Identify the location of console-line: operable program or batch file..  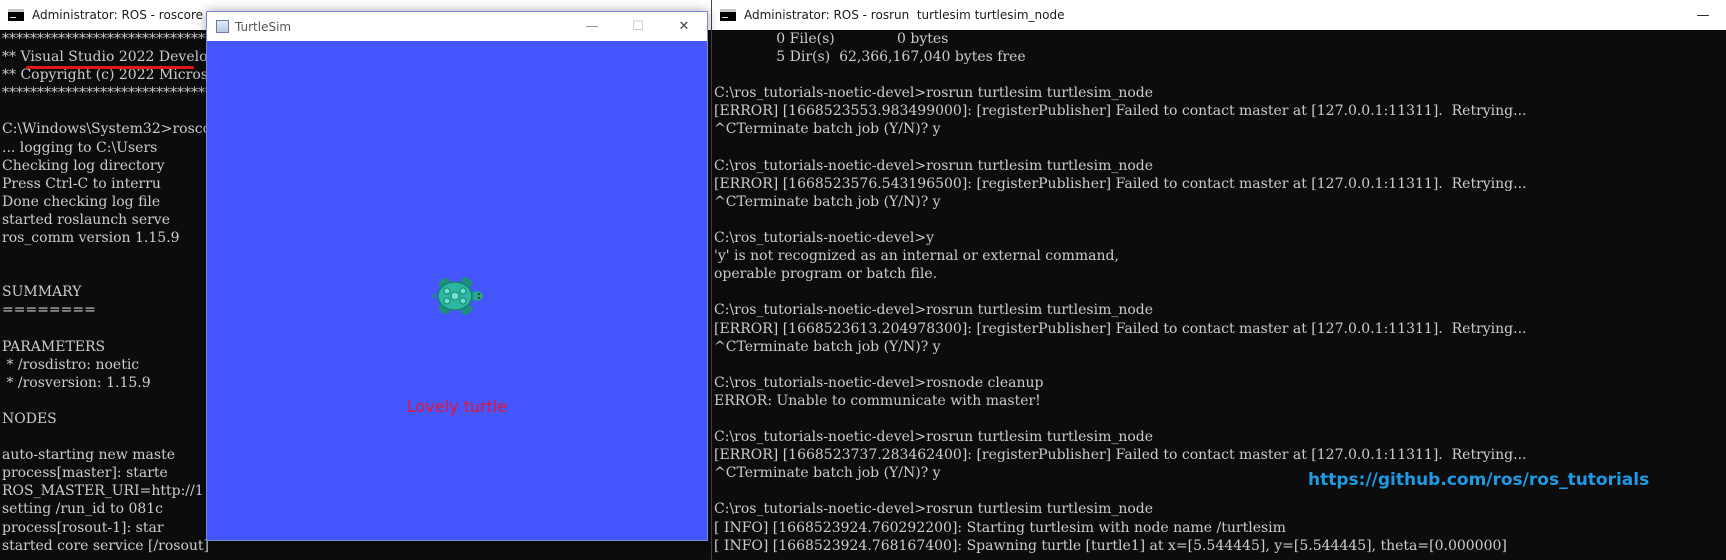
(826, 274).